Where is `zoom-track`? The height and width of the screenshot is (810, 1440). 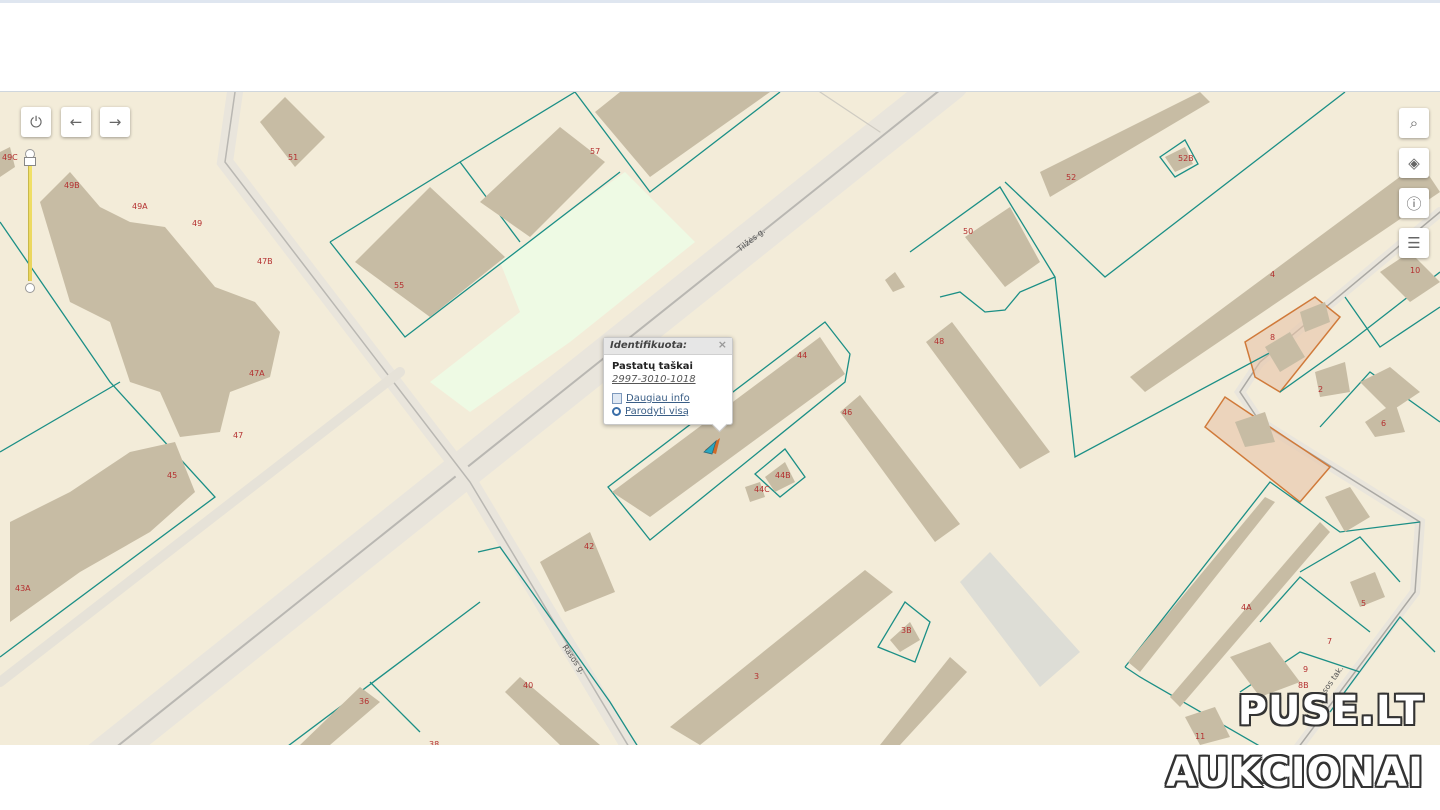
zoom-track is located at coordinates (30, 217).